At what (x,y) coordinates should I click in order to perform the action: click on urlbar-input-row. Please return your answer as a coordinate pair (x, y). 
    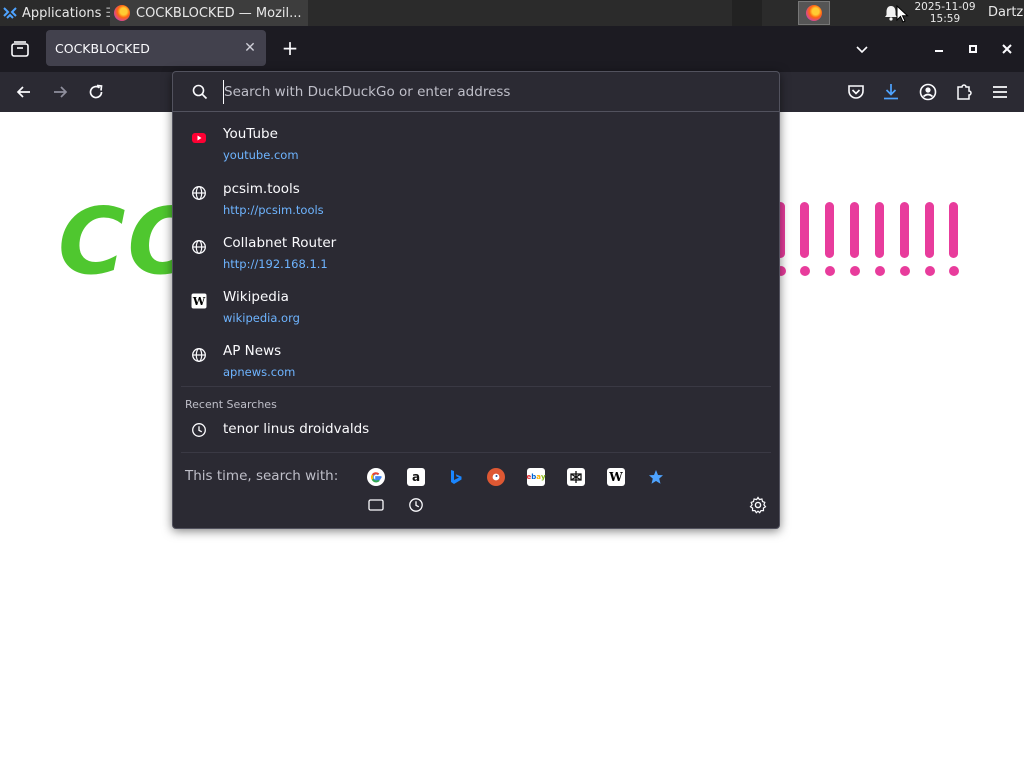
    Looking at the image, I should click on (476, 92).